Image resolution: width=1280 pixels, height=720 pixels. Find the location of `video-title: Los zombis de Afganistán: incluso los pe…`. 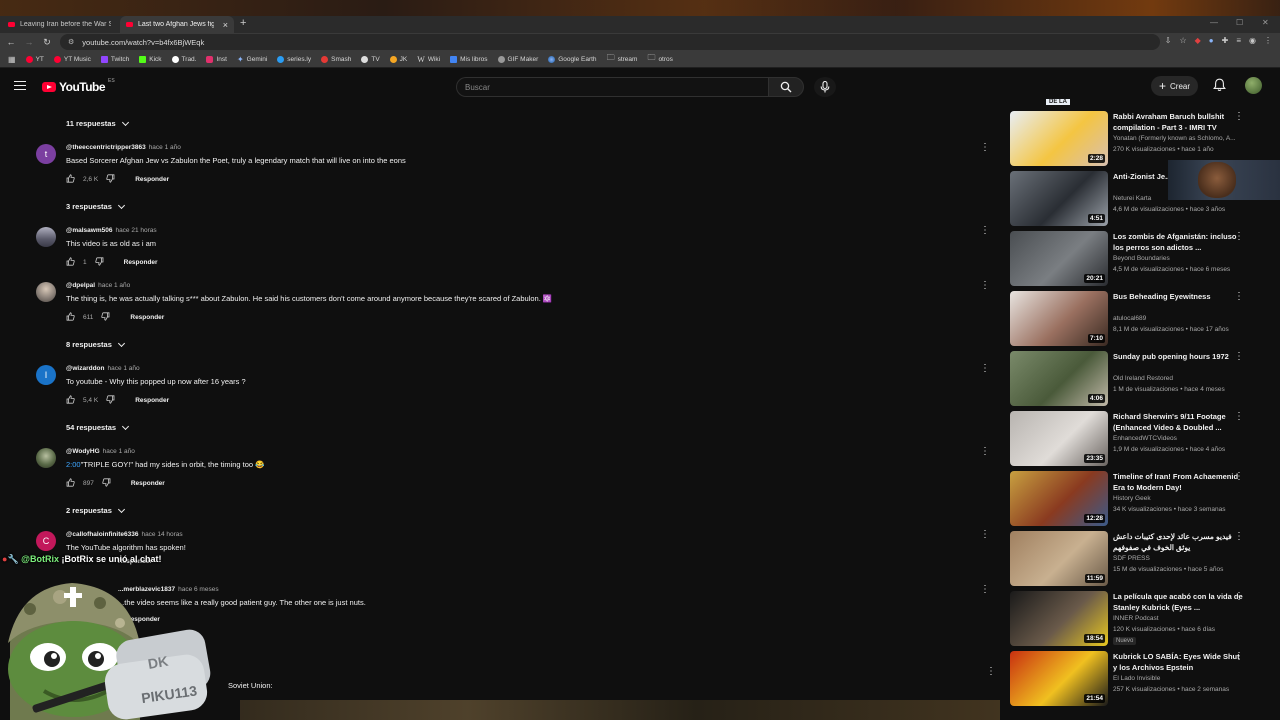

video-title: Los zombis de Afganistán: incluso los pe… is located at coordinates (1179, 242).